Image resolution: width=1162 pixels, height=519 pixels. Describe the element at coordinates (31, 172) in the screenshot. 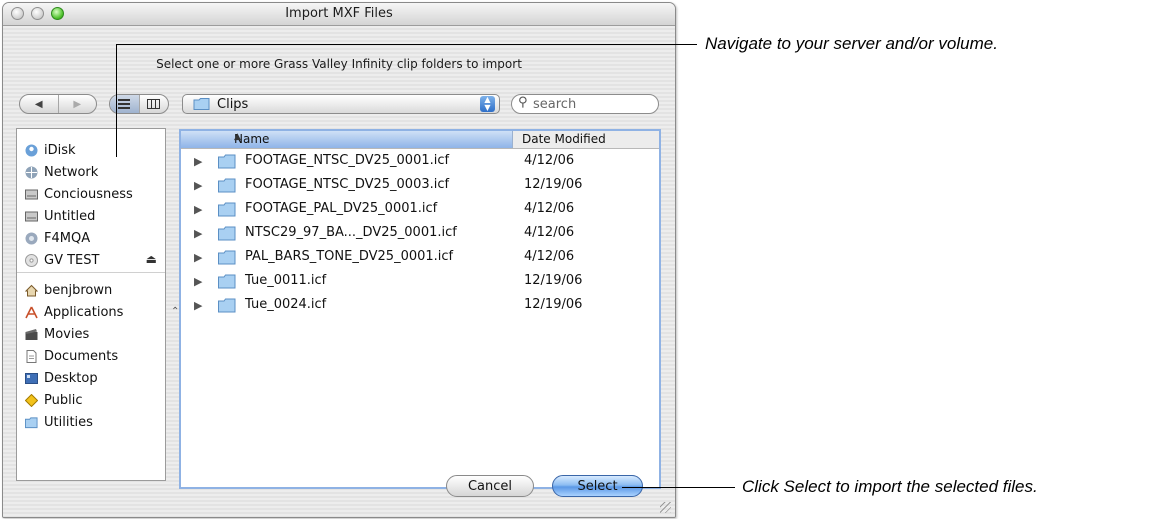

I see `network-icon` at that location.